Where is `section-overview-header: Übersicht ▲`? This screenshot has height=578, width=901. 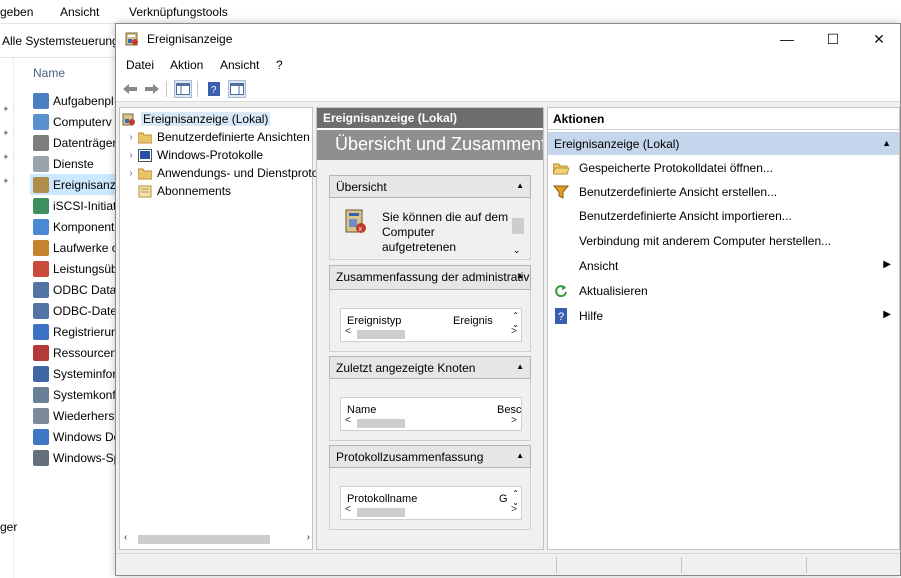
section-overview-header: Übersicht ▲ is located at coordinates (430, 186).